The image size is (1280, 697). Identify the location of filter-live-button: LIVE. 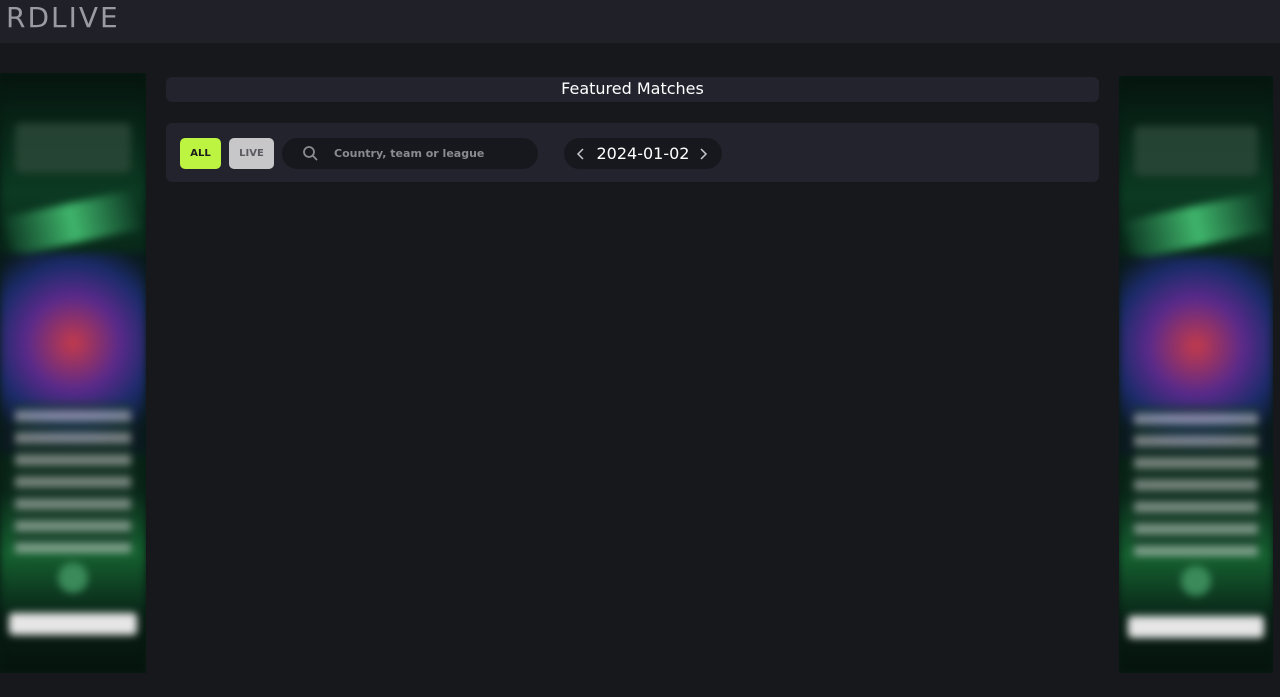
(251, 153).